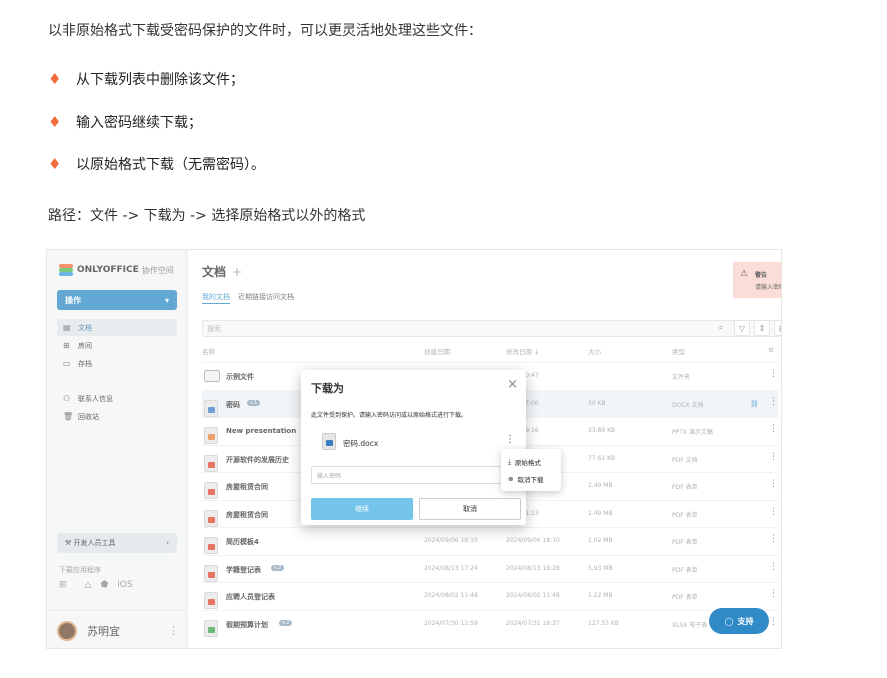  Describe the element at coordinates (509, 461) in the screenshot. I see `download-icon: ⤓` at that location.